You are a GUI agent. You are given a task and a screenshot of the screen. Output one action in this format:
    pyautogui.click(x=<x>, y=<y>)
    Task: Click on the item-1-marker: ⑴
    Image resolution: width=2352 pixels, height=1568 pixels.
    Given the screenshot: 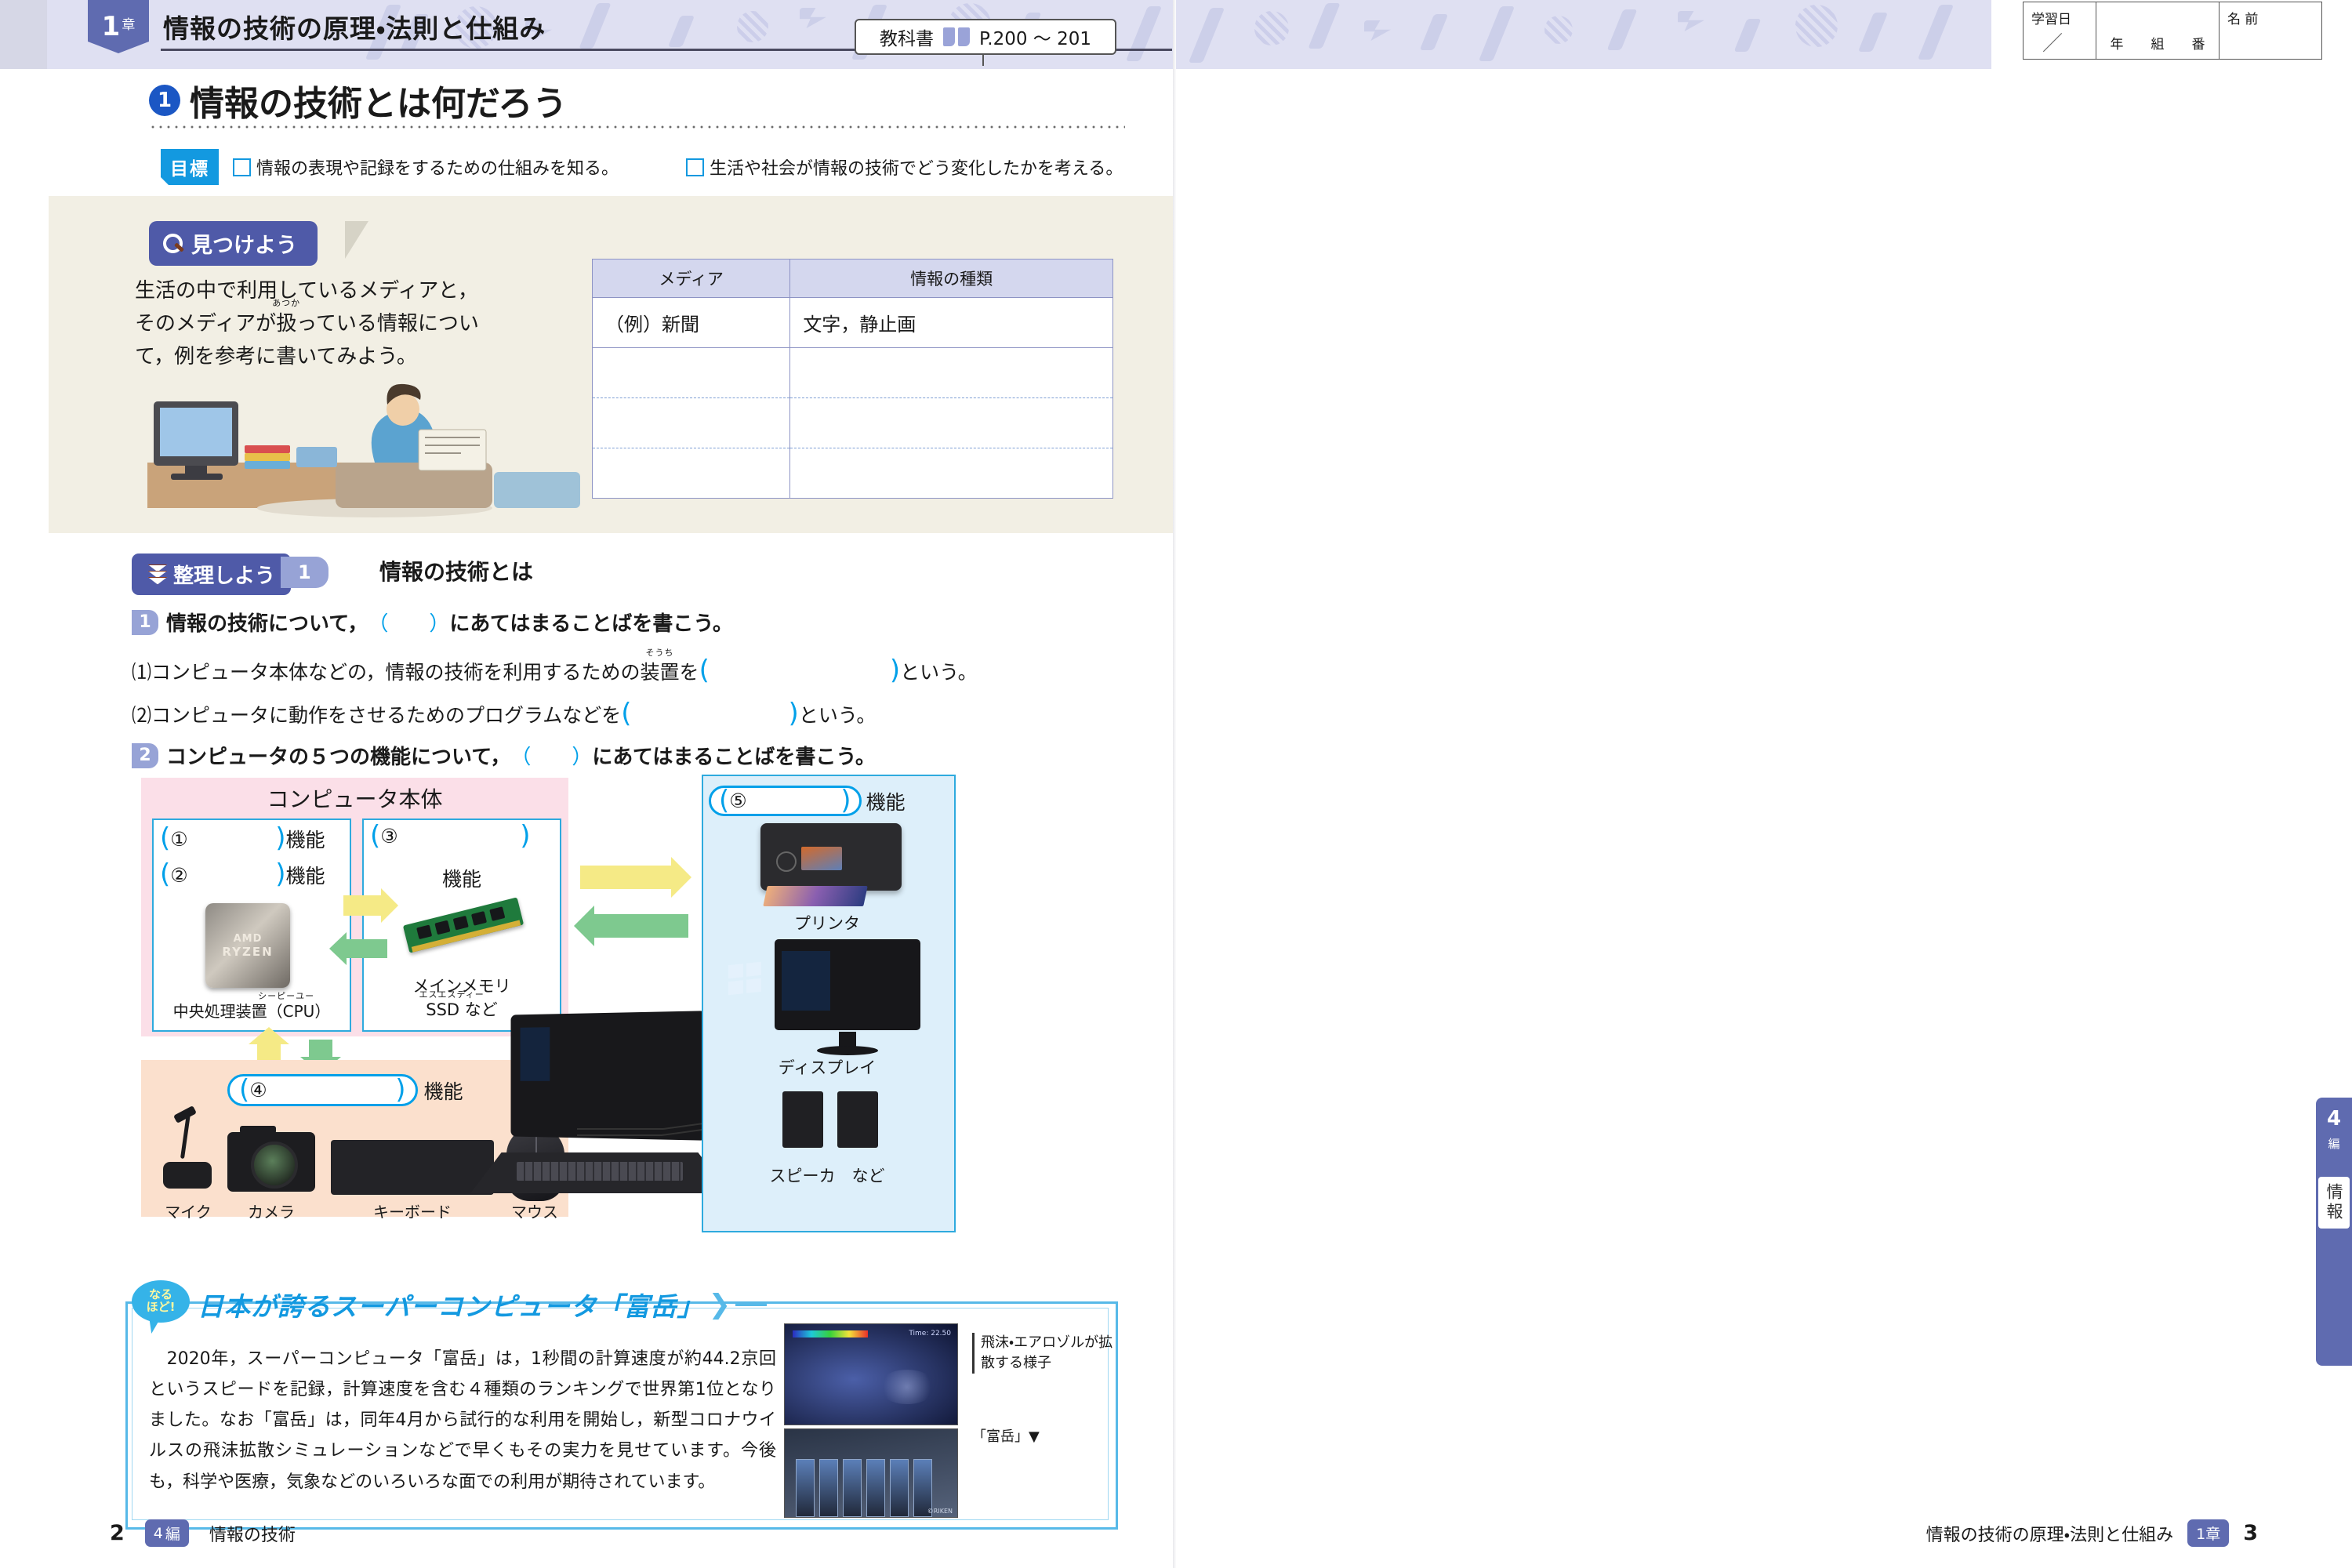 What is the action you would take?
    pyautogui.click(x=142, y=672)
    